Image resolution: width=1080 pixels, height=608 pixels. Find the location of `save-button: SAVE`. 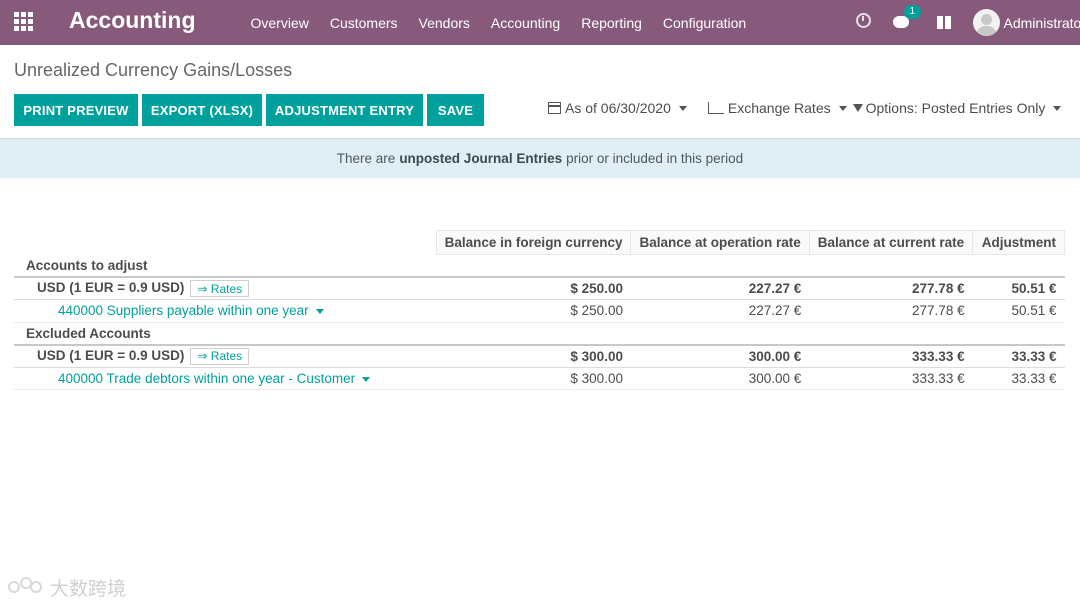

save-button: SAVE is located at coordinates (455, 110).